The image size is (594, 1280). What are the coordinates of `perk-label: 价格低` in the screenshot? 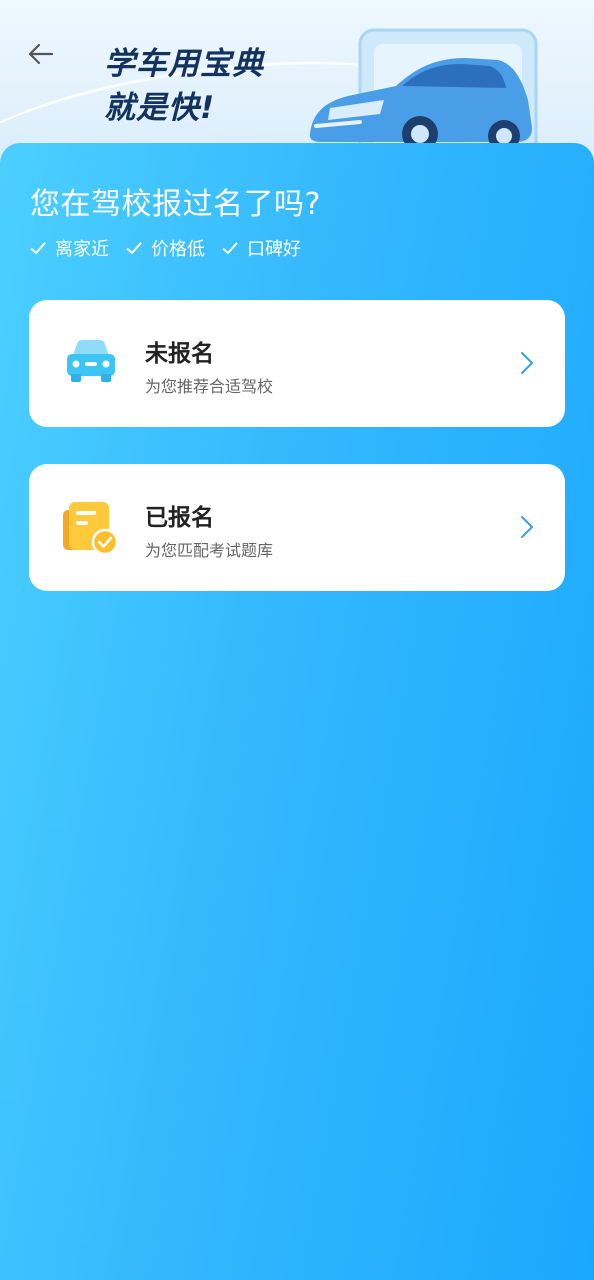 It's located at (178, 249).